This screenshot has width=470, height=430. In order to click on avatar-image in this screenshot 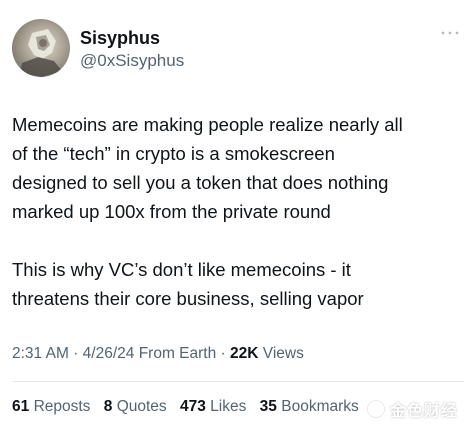, I will do `click(41, 53)`.